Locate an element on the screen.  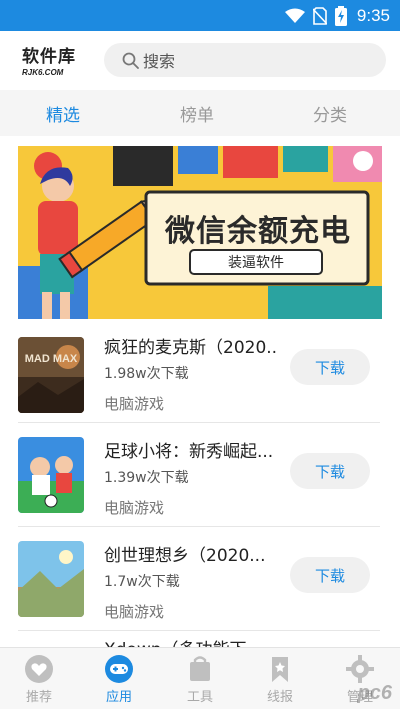
nav-label: 推荐 is located at coordinates (38, 697).